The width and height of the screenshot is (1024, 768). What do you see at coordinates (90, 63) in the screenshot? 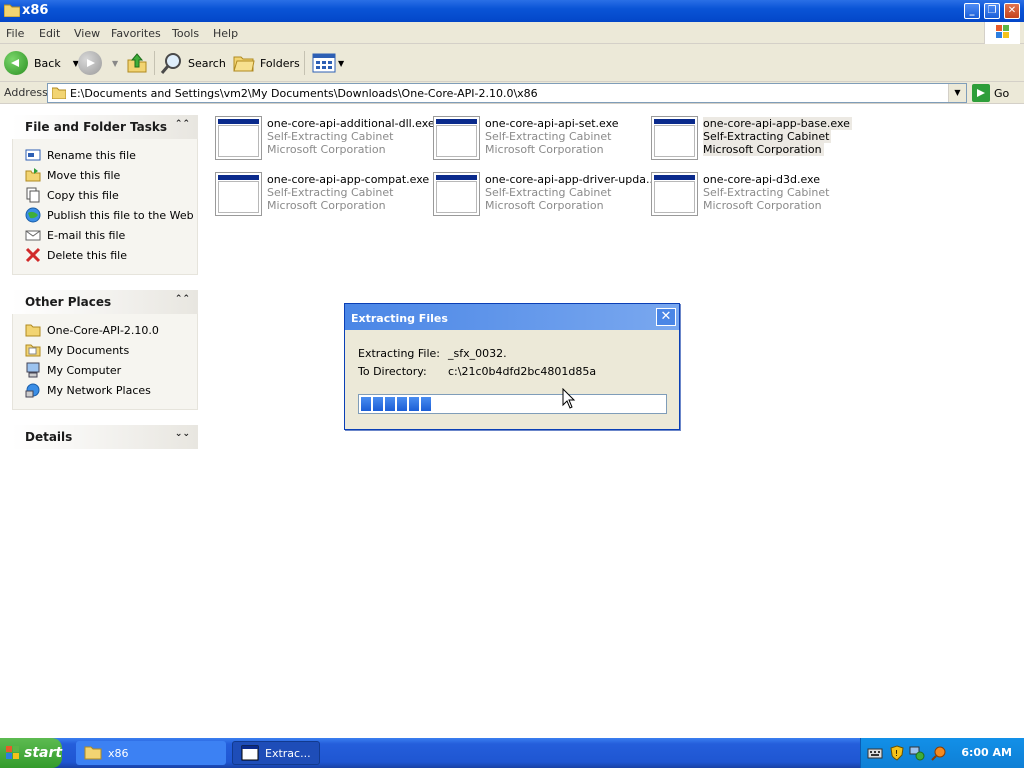
I see `forward-arrow-icon` at bounding box center [90, 63].